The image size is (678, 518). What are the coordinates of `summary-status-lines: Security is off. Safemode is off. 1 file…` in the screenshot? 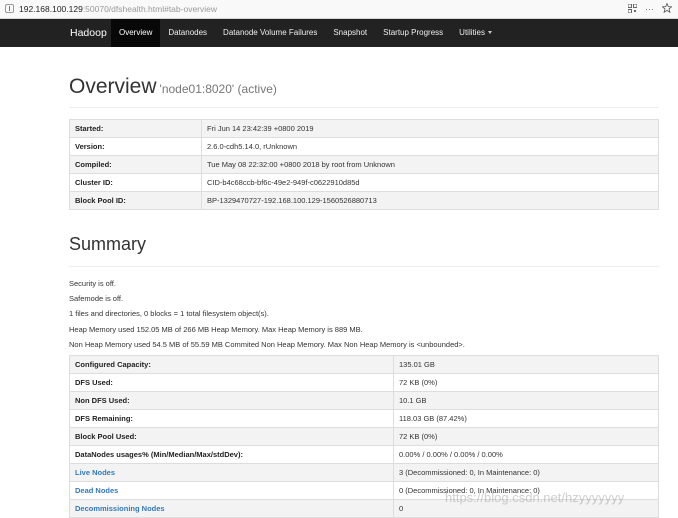 It's located at (267, 314).